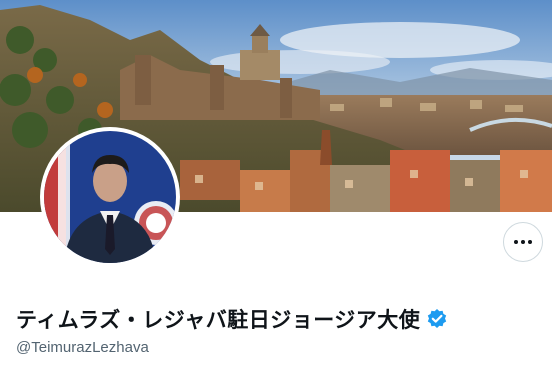  I want to click on more-options-button, so click(523, 242).